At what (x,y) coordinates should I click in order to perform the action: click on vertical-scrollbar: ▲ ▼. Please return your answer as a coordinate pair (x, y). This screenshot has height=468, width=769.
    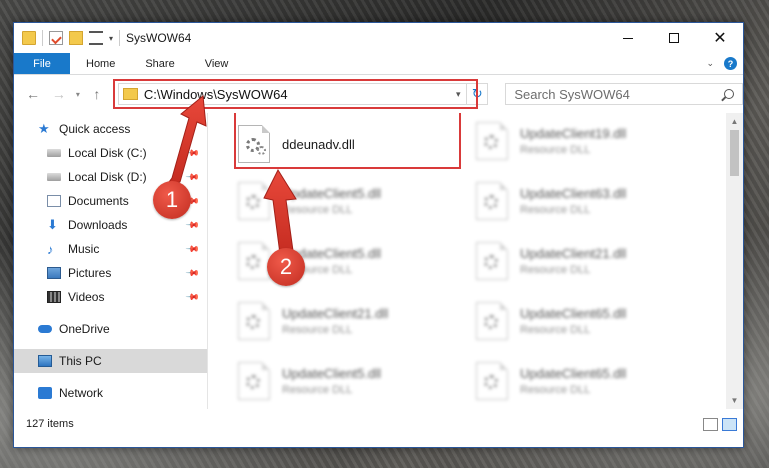
    Looking at the image, I should click on (734, 261).